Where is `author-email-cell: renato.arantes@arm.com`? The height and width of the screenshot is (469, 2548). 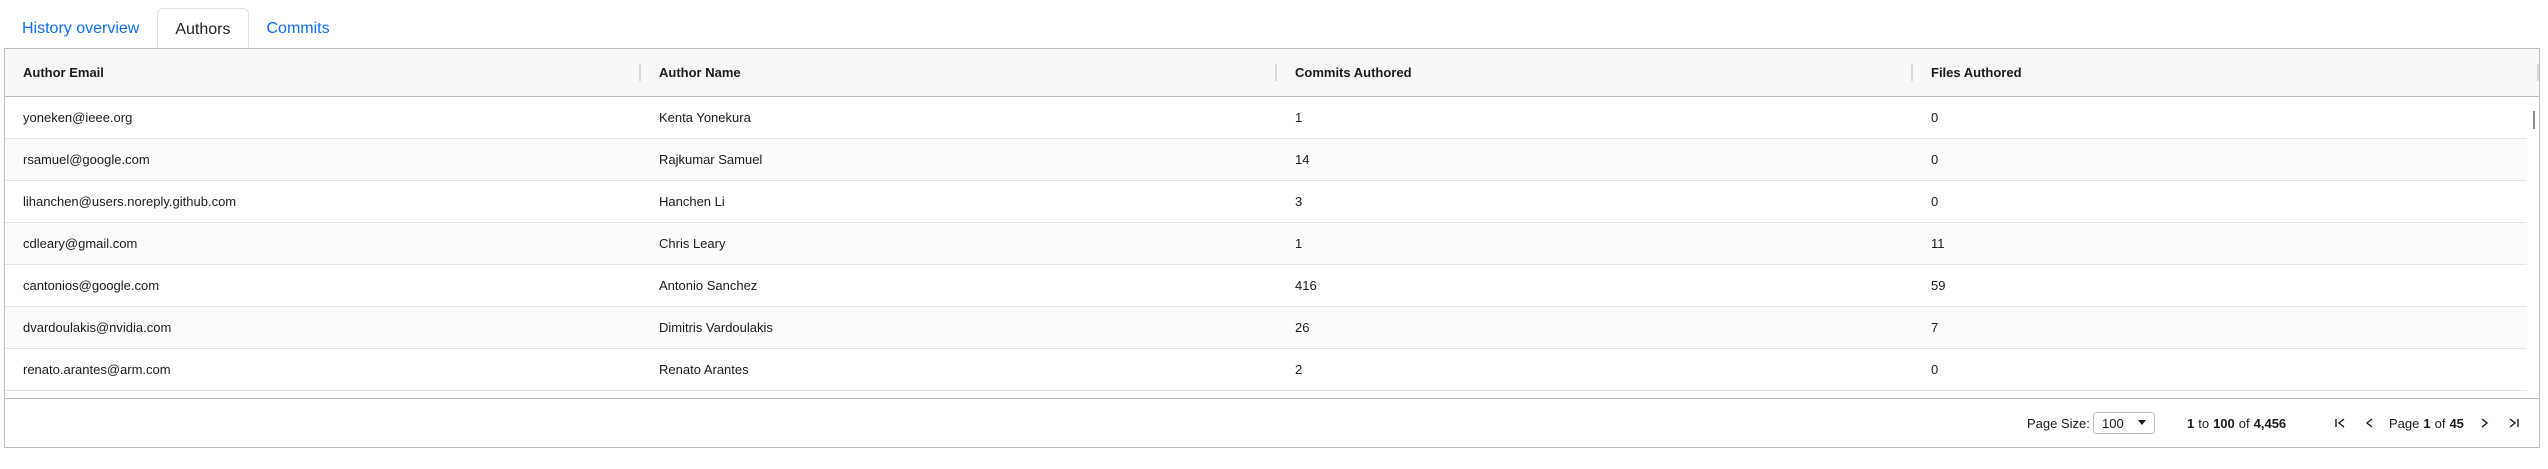
author-email-cell: renato.arantes@arm.com is located at coordinates (323, 369).